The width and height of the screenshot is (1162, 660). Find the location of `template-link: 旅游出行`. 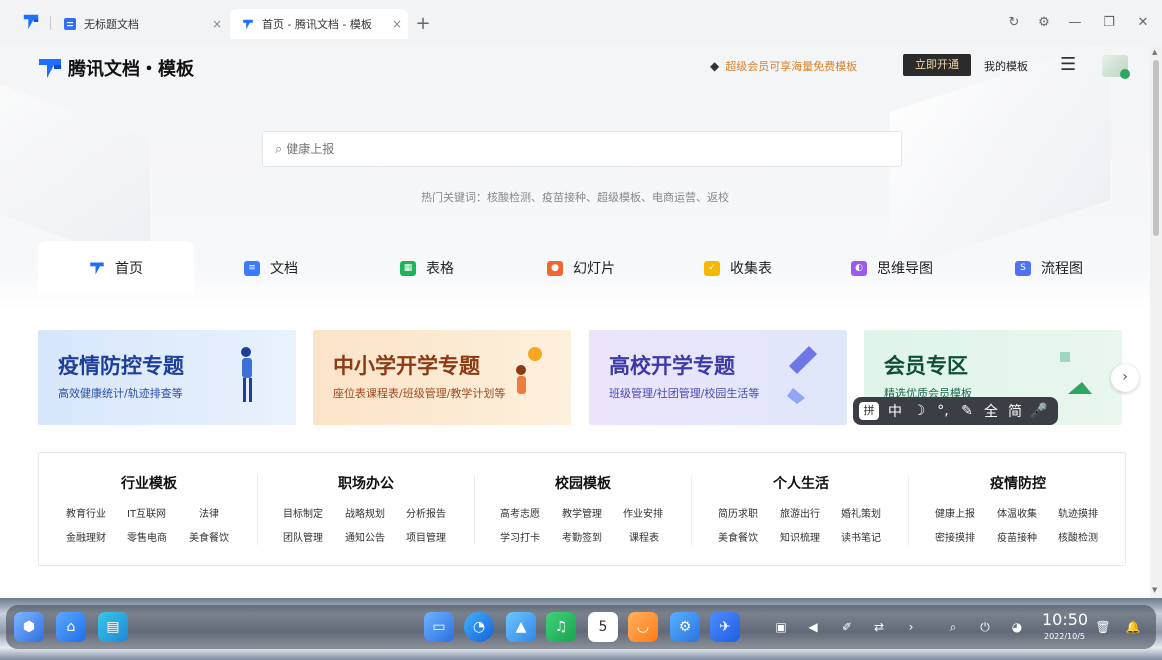

template-link: 旅游出行 is located at coordinates (800, 512).